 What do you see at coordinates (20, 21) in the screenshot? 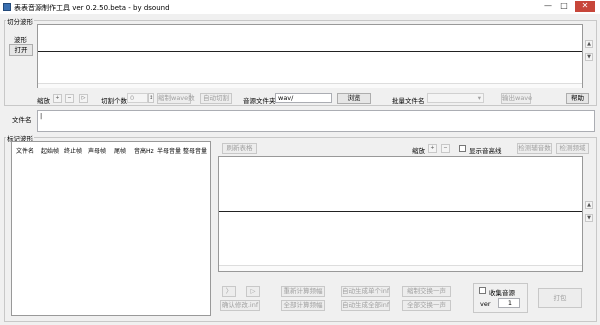
I see `split-wave-group-label: 切分波形` at bounding box center [20, 21].